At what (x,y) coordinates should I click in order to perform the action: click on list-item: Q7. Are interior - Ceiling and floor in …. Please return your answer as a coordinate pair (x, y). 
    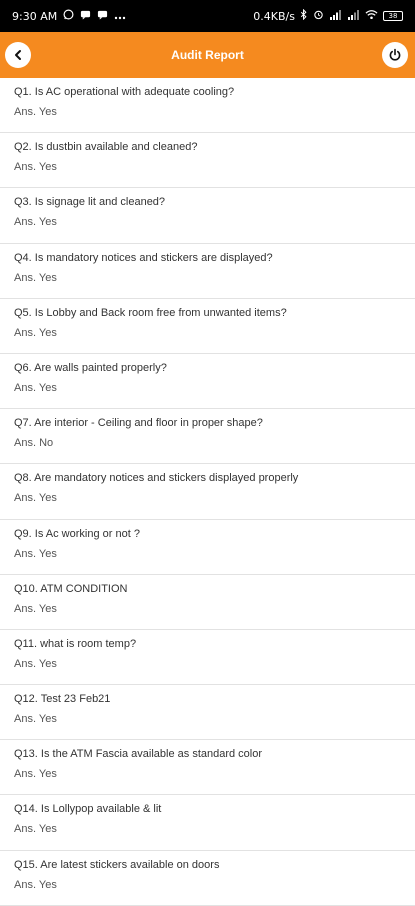
    Looking at the image, I should click on (207, 437).